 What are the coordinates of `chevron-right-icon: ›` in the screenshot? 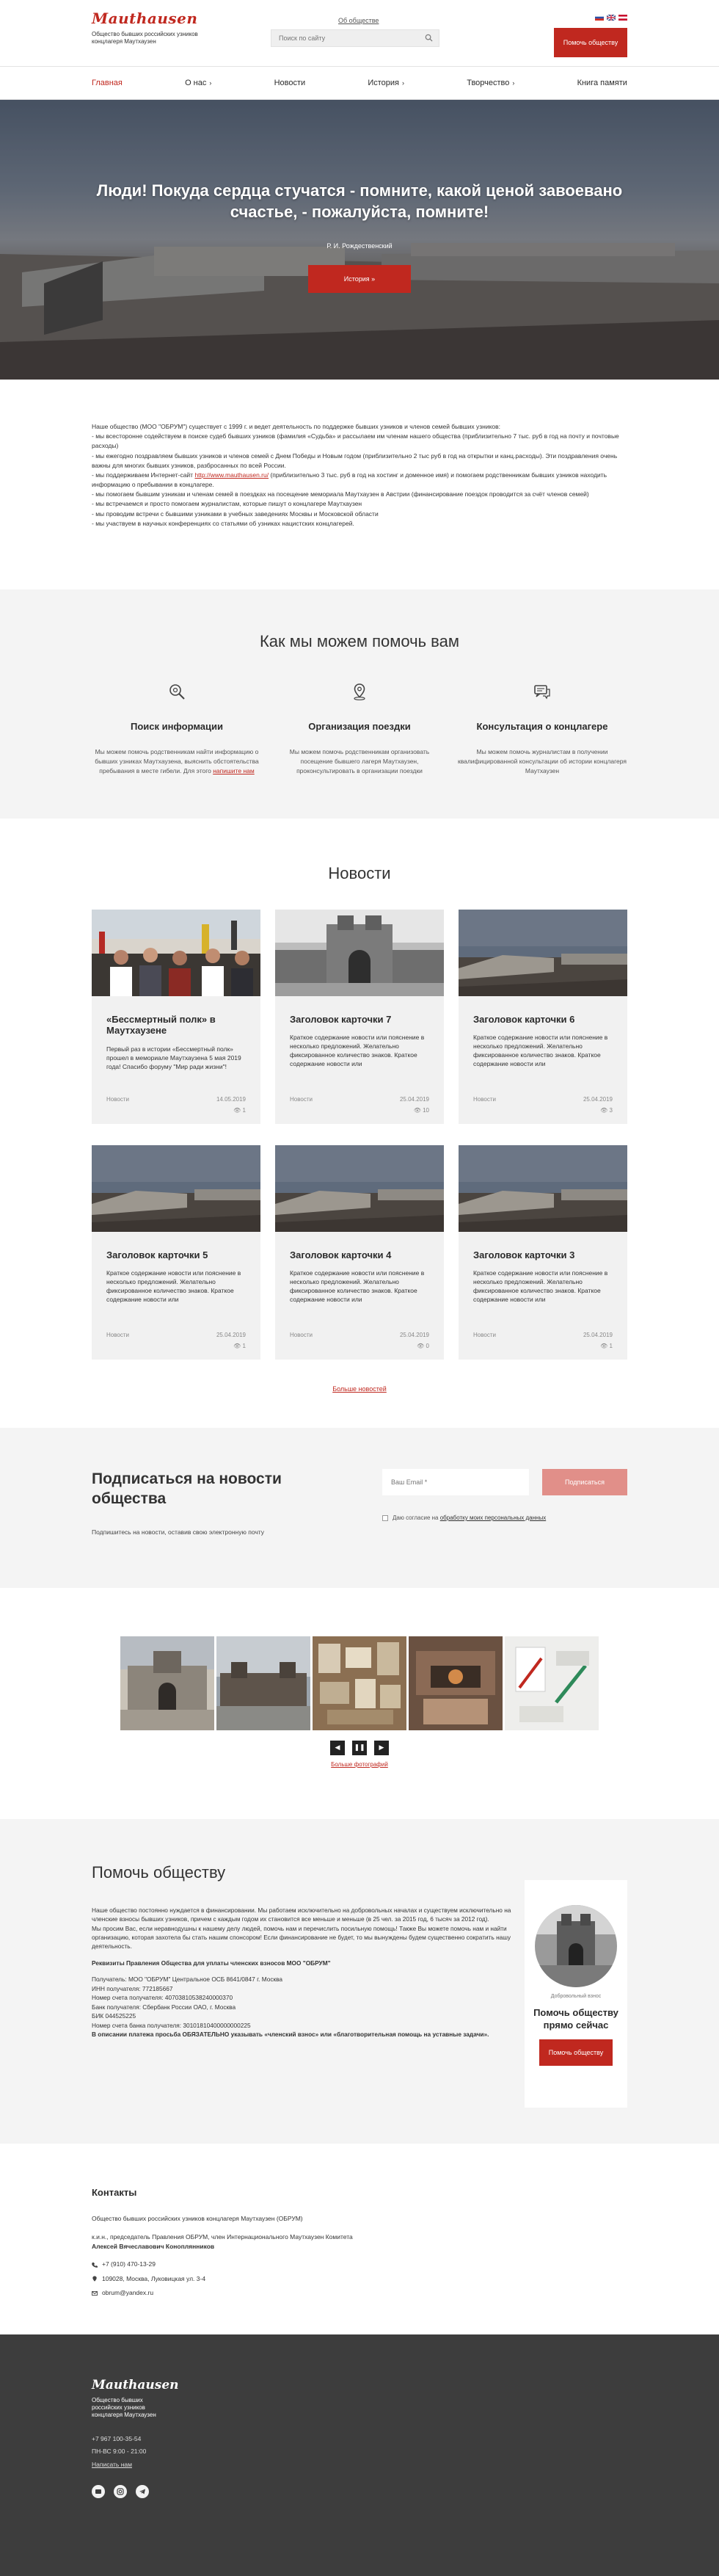 It's located at (514, 83).